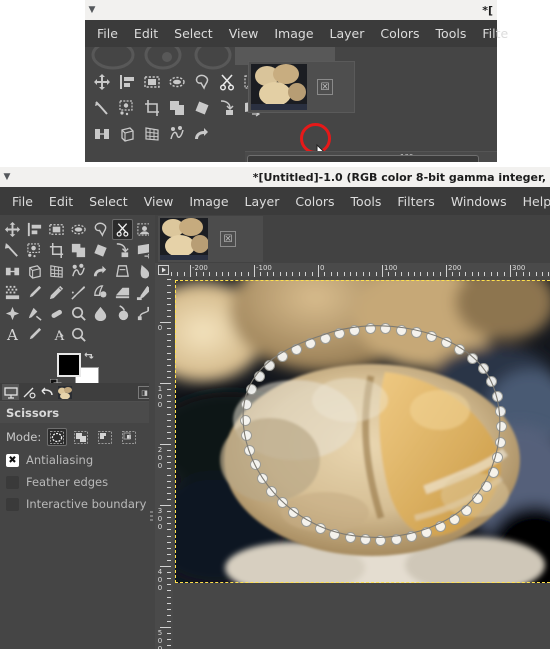 Image resolution: width=550 pixels, height=649 pixels. What do you see at coordinates (122, 313) in the screenshot?
I see `bucket-2-tool-icon` at bounding box center [122, 313].